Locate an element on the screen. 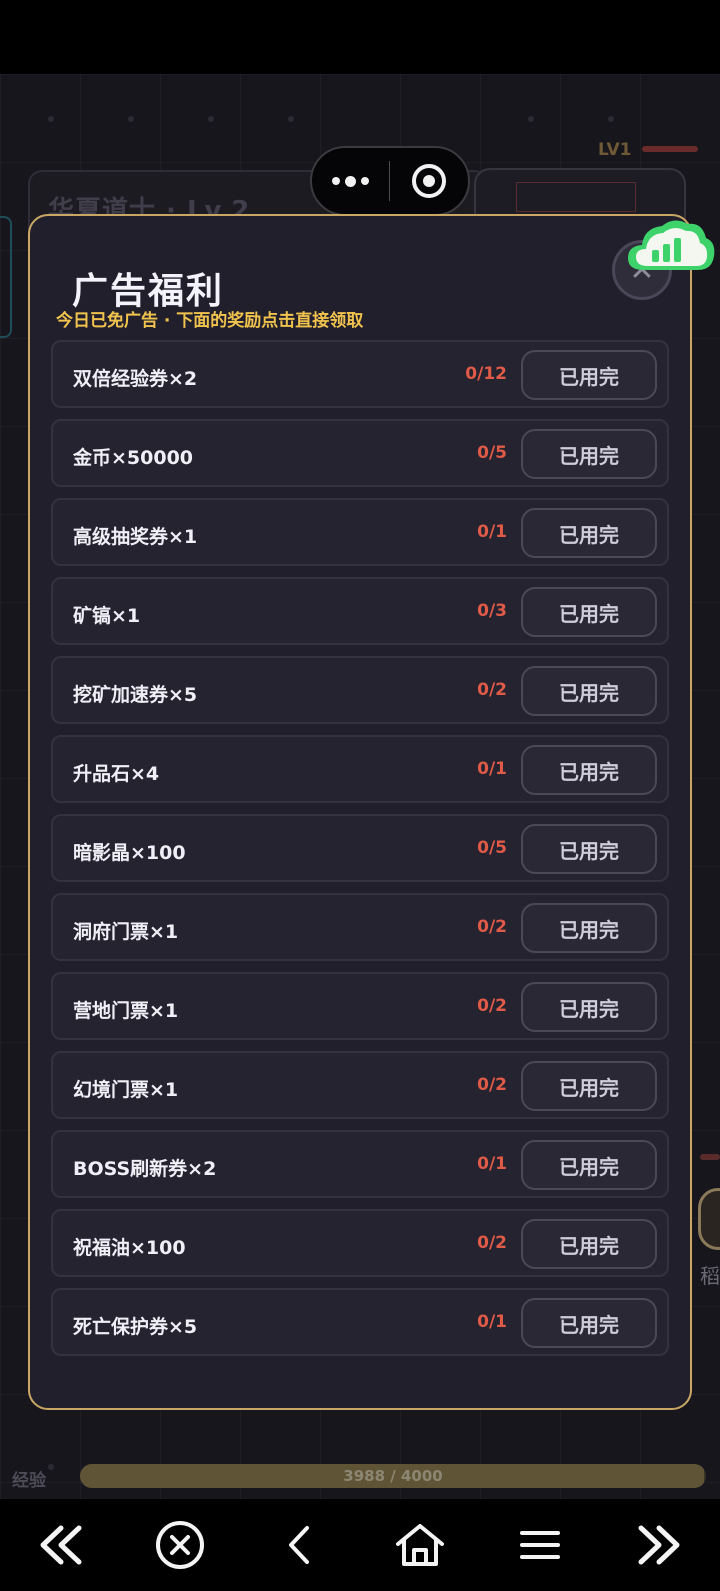 Image resolution: width=720 pixels, height=1591 pixels. reward-row: 双倍经验券×2 0/12 已用完 is located at coordinates (360, 374).